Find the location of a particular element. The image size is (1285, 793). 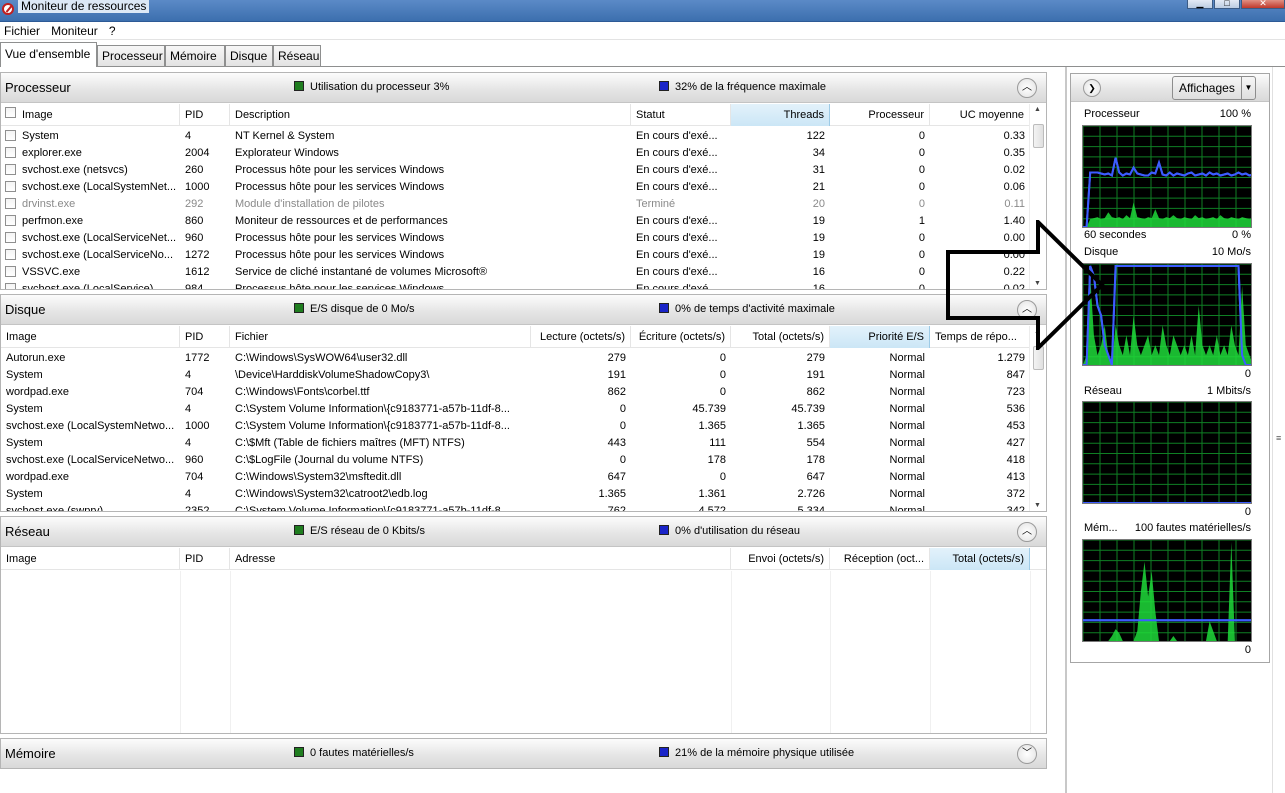

vertical-scrollbar: ▲ ▼ is located at coordinates (1037, 418).